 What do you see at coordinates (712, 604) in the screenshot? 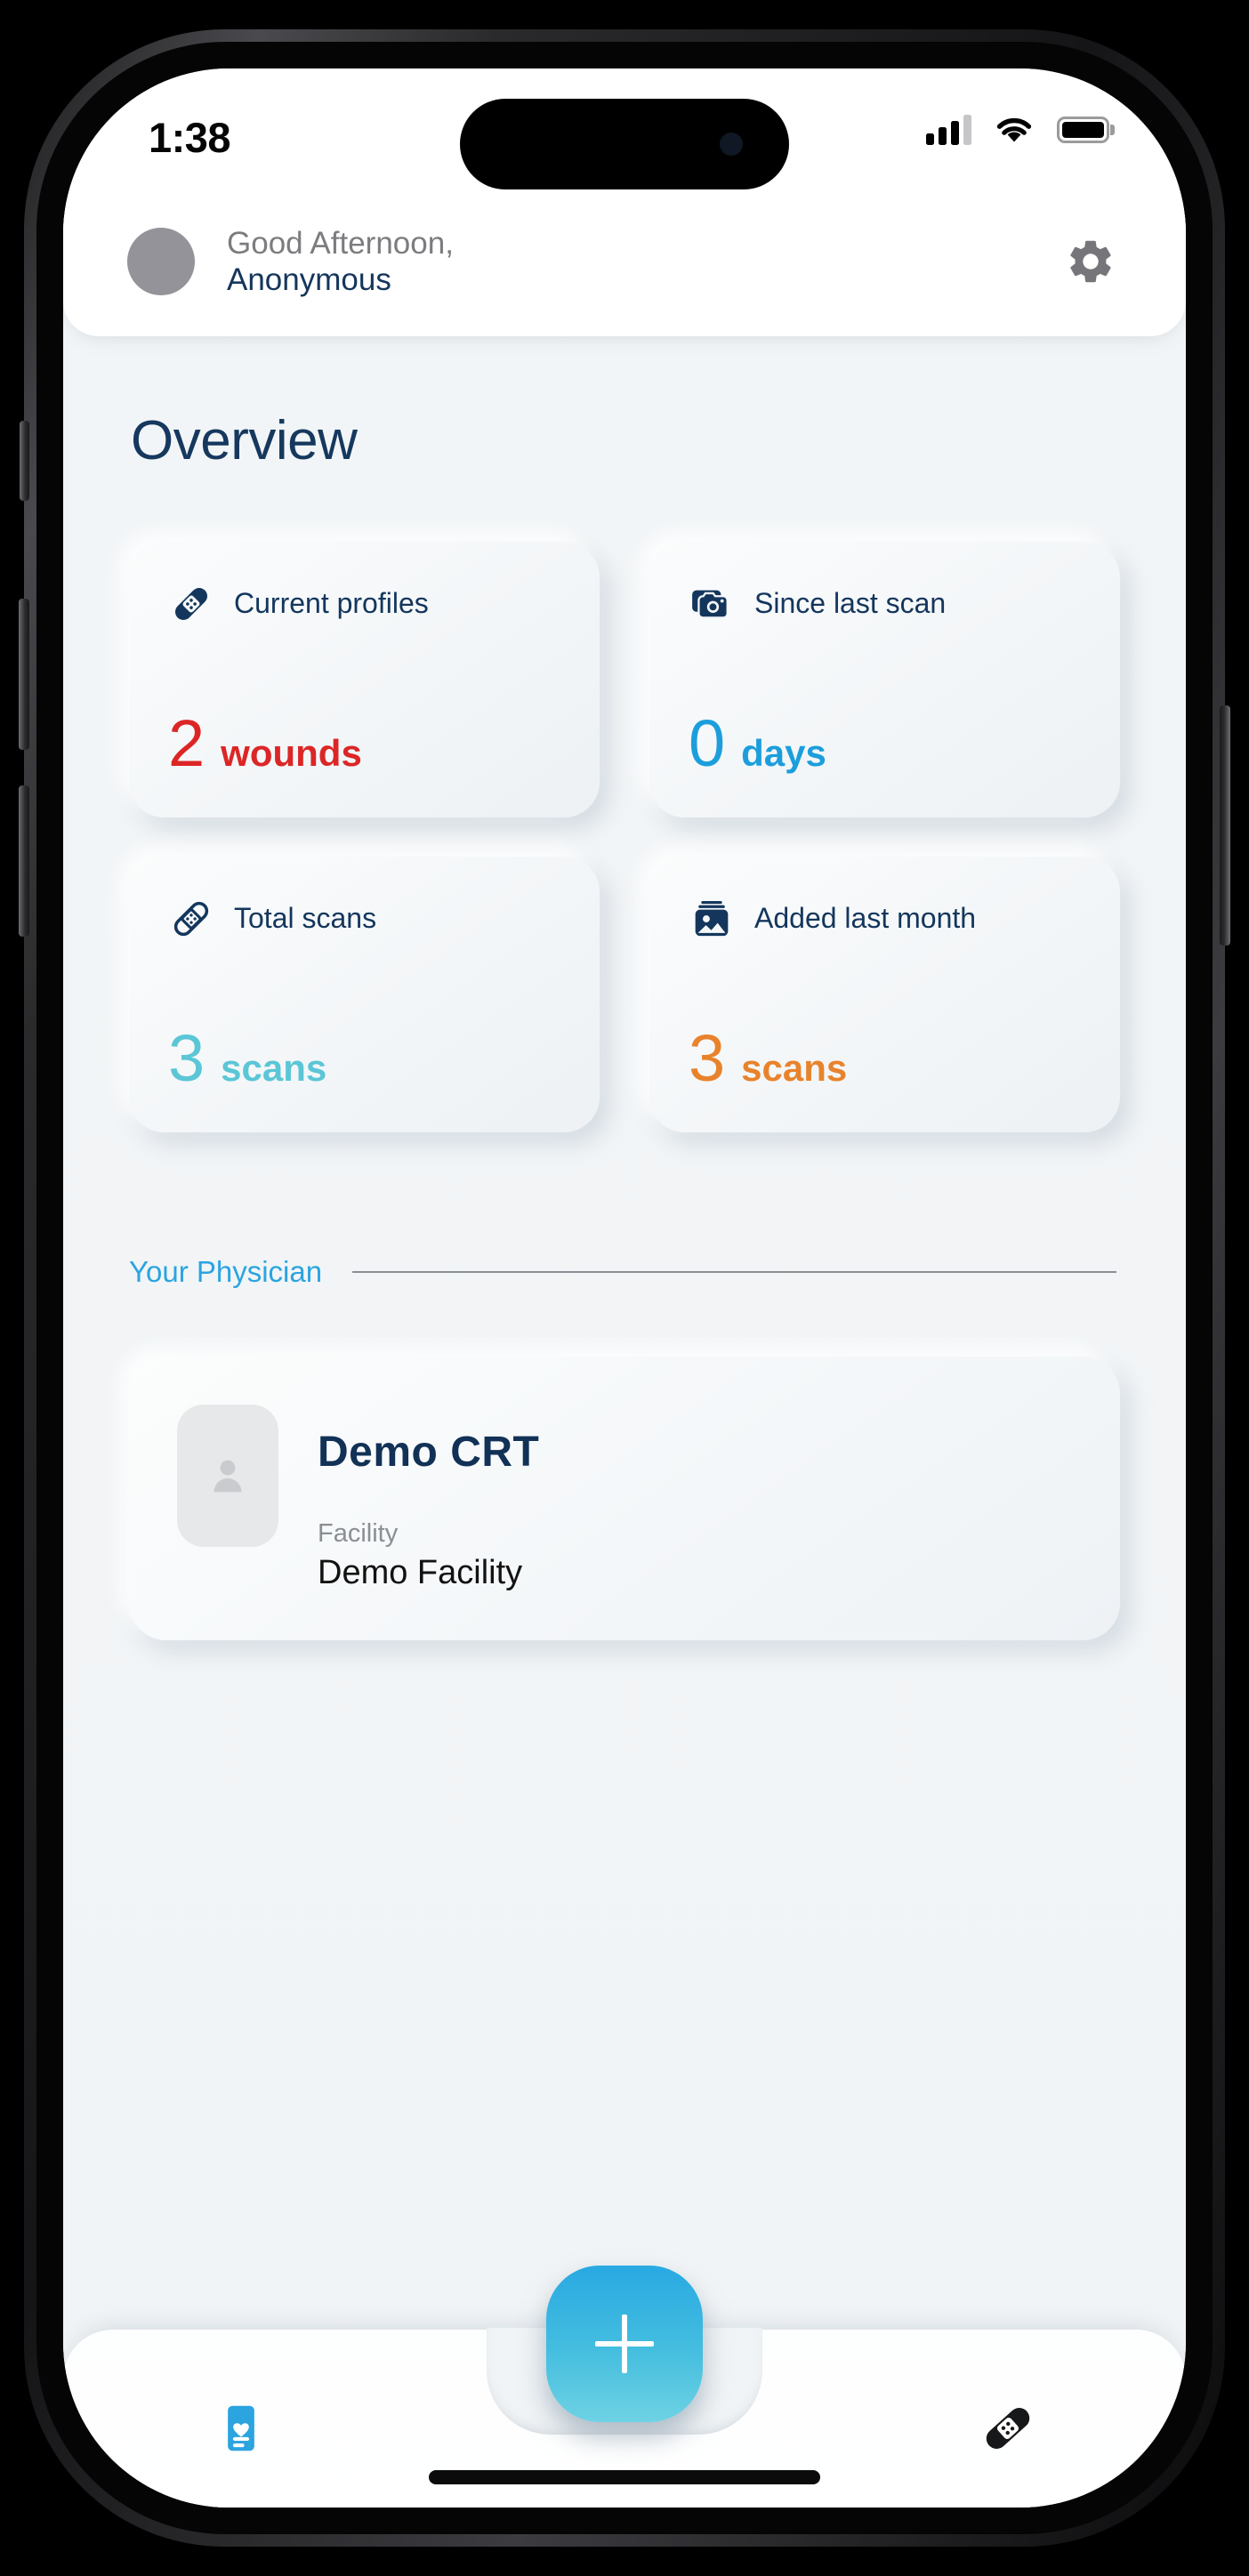
I see `camera-stack-icon` at bounding box center [712, 604].